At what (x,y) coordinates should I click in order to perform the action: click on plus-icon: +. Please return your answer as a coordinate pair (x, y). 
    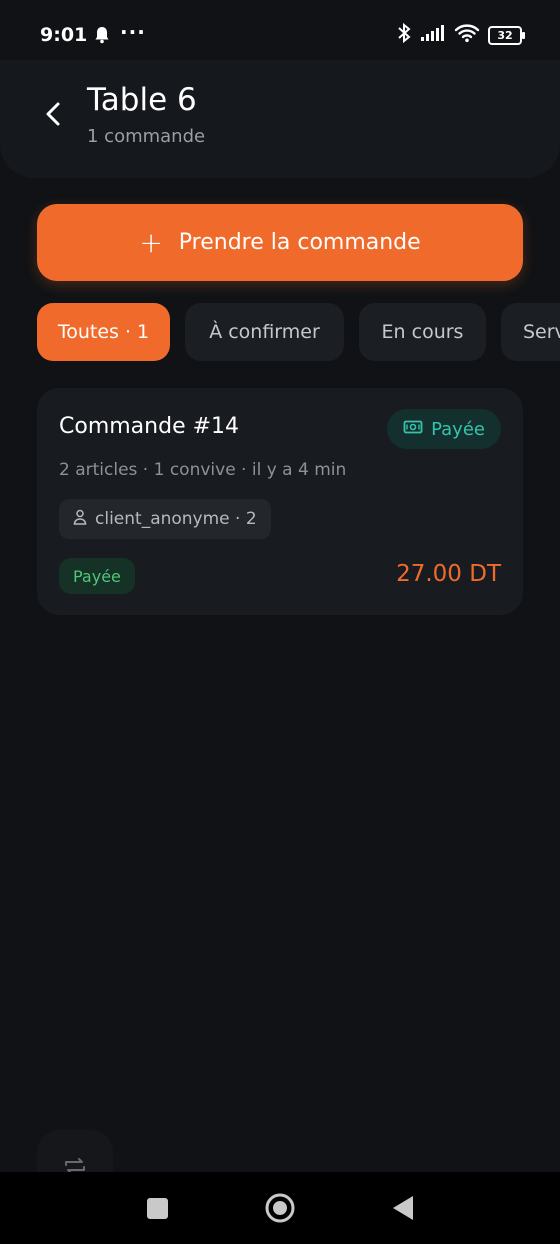
    Looking at the image, I should click on (151, 242).